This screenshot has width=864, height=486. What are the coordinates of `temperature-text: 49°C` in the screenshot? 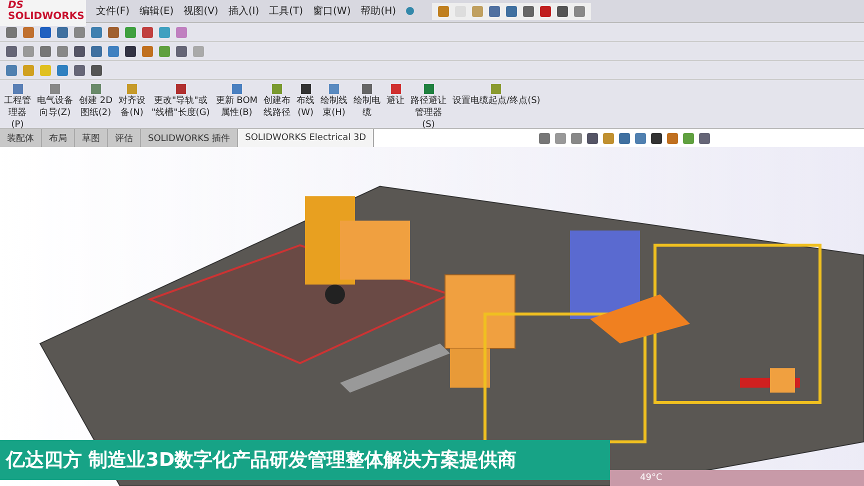 It's located at (651, 478).